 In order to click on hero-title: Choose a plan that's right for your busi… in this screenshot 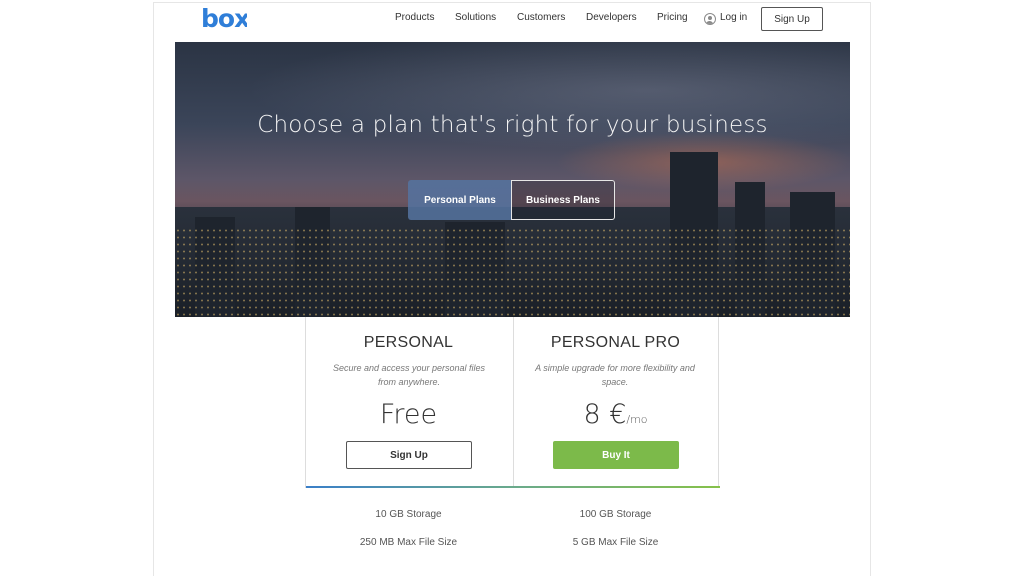, I will do `click(512, 125)`.